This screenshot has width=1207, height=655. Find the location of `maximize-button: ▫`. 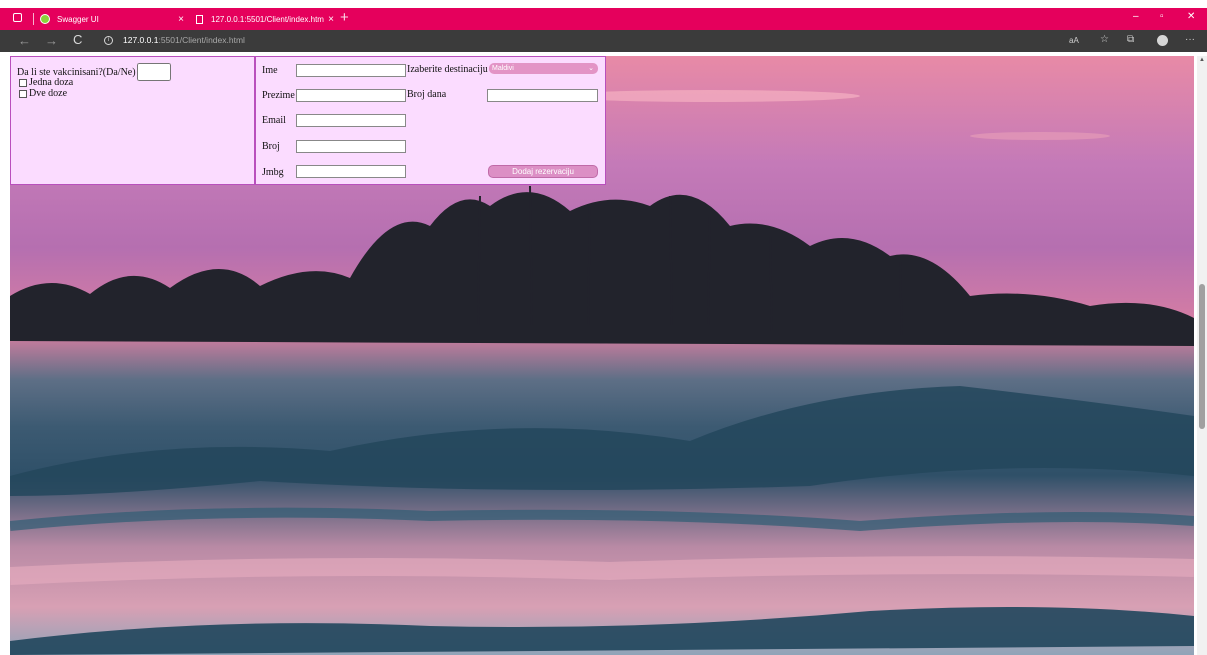

maximize-button: ▫ is located at coordinates (1162, 16).